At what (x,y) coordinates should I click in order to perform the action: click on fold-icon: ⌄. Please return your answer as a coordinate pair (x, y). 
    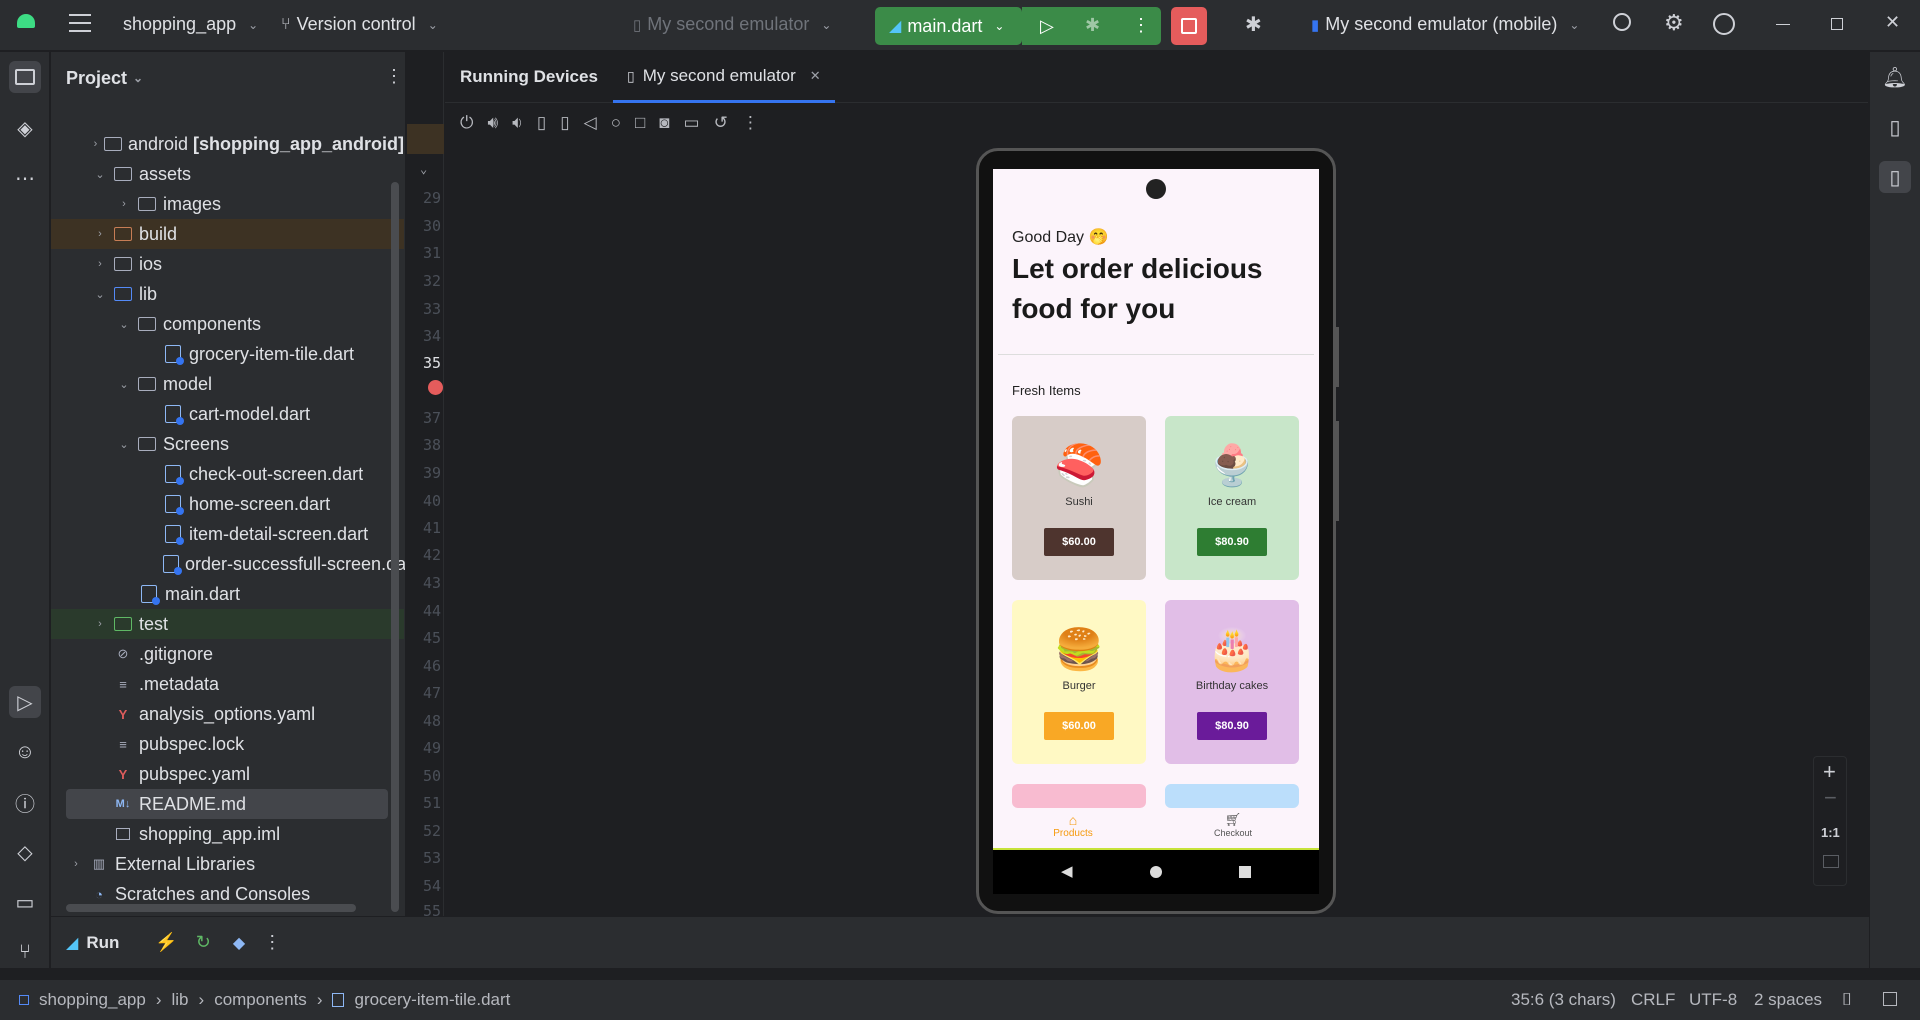
    Looking at the image, I should click on (423, 169).